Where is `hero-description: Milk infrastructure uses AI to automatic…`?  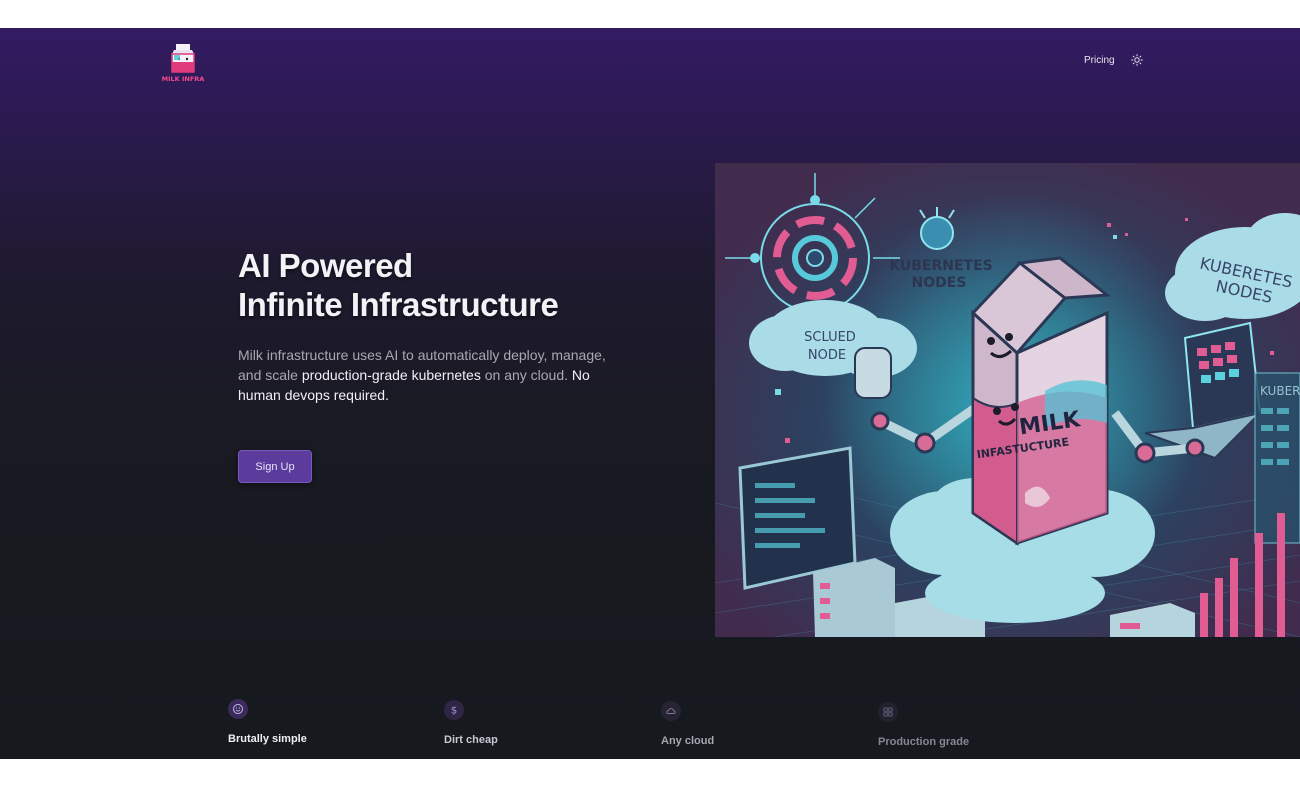
hero-description: Milk infrastructure uses AI to automatic… is located at coordinates (428, 375).